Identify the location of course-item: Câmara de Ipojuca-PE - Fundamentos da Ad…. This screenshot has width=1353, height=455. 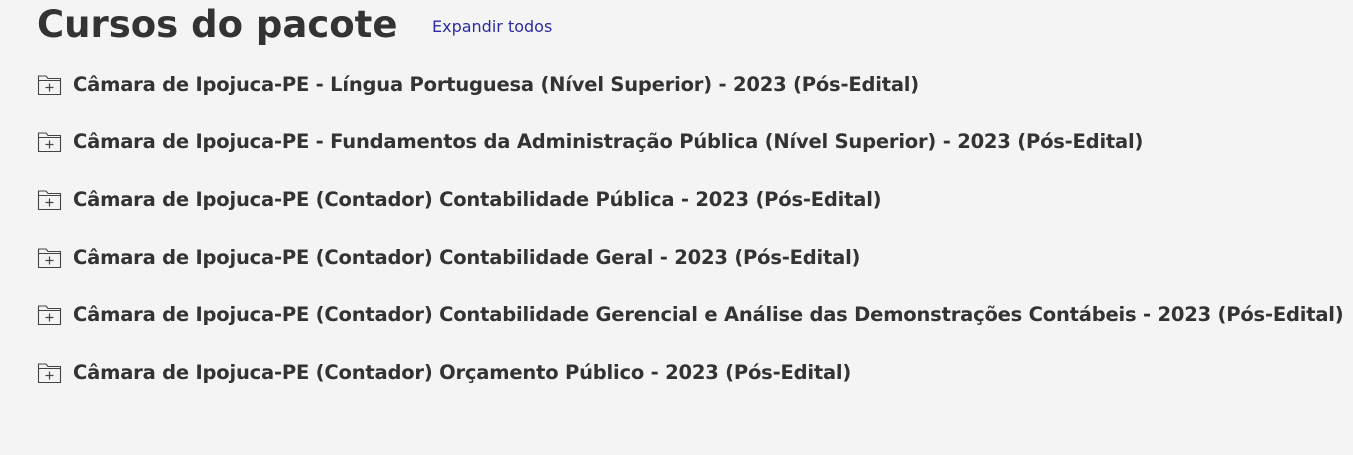
(687, 143).